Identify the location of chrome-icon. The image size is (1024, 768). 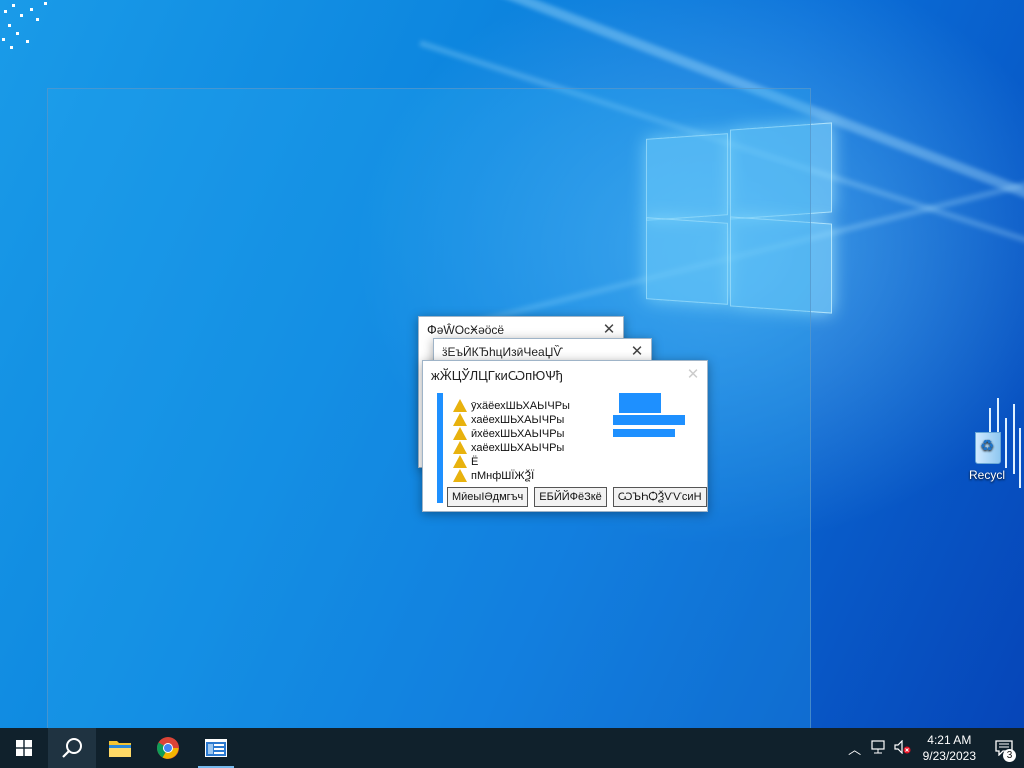
(168, 748).